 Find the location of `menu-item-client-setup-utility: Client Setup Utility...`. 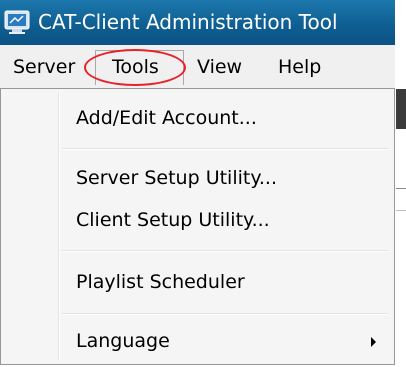

menu-item-client-setup-utility: Client Setup Utility... is located at coordinates (197, 220).